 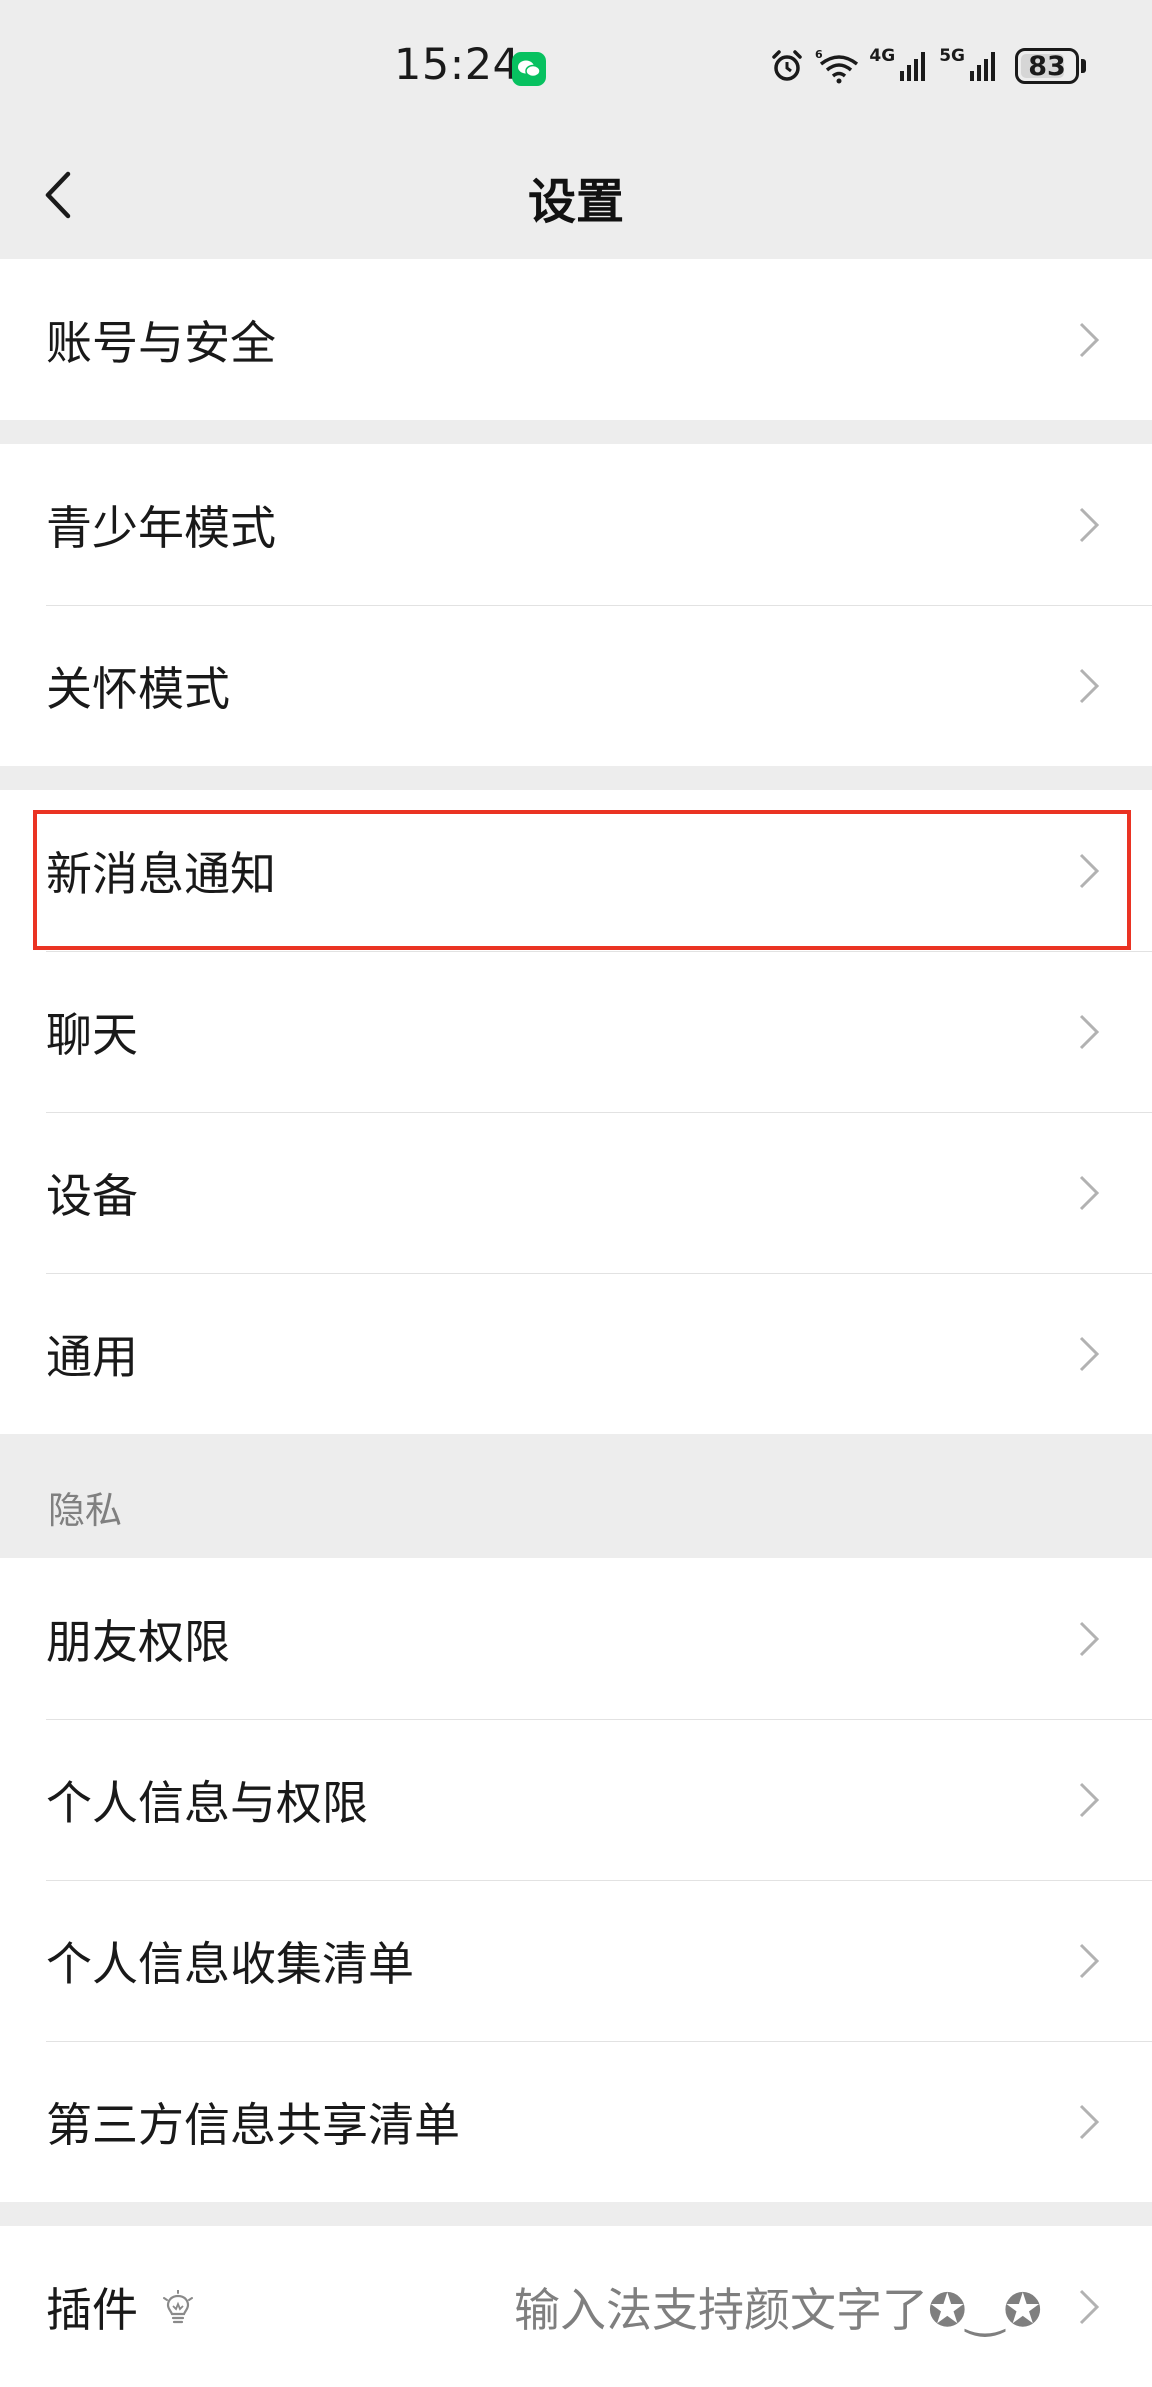 I want to click on settings-item-label: 账号与安全, so click(x=161, y=342).